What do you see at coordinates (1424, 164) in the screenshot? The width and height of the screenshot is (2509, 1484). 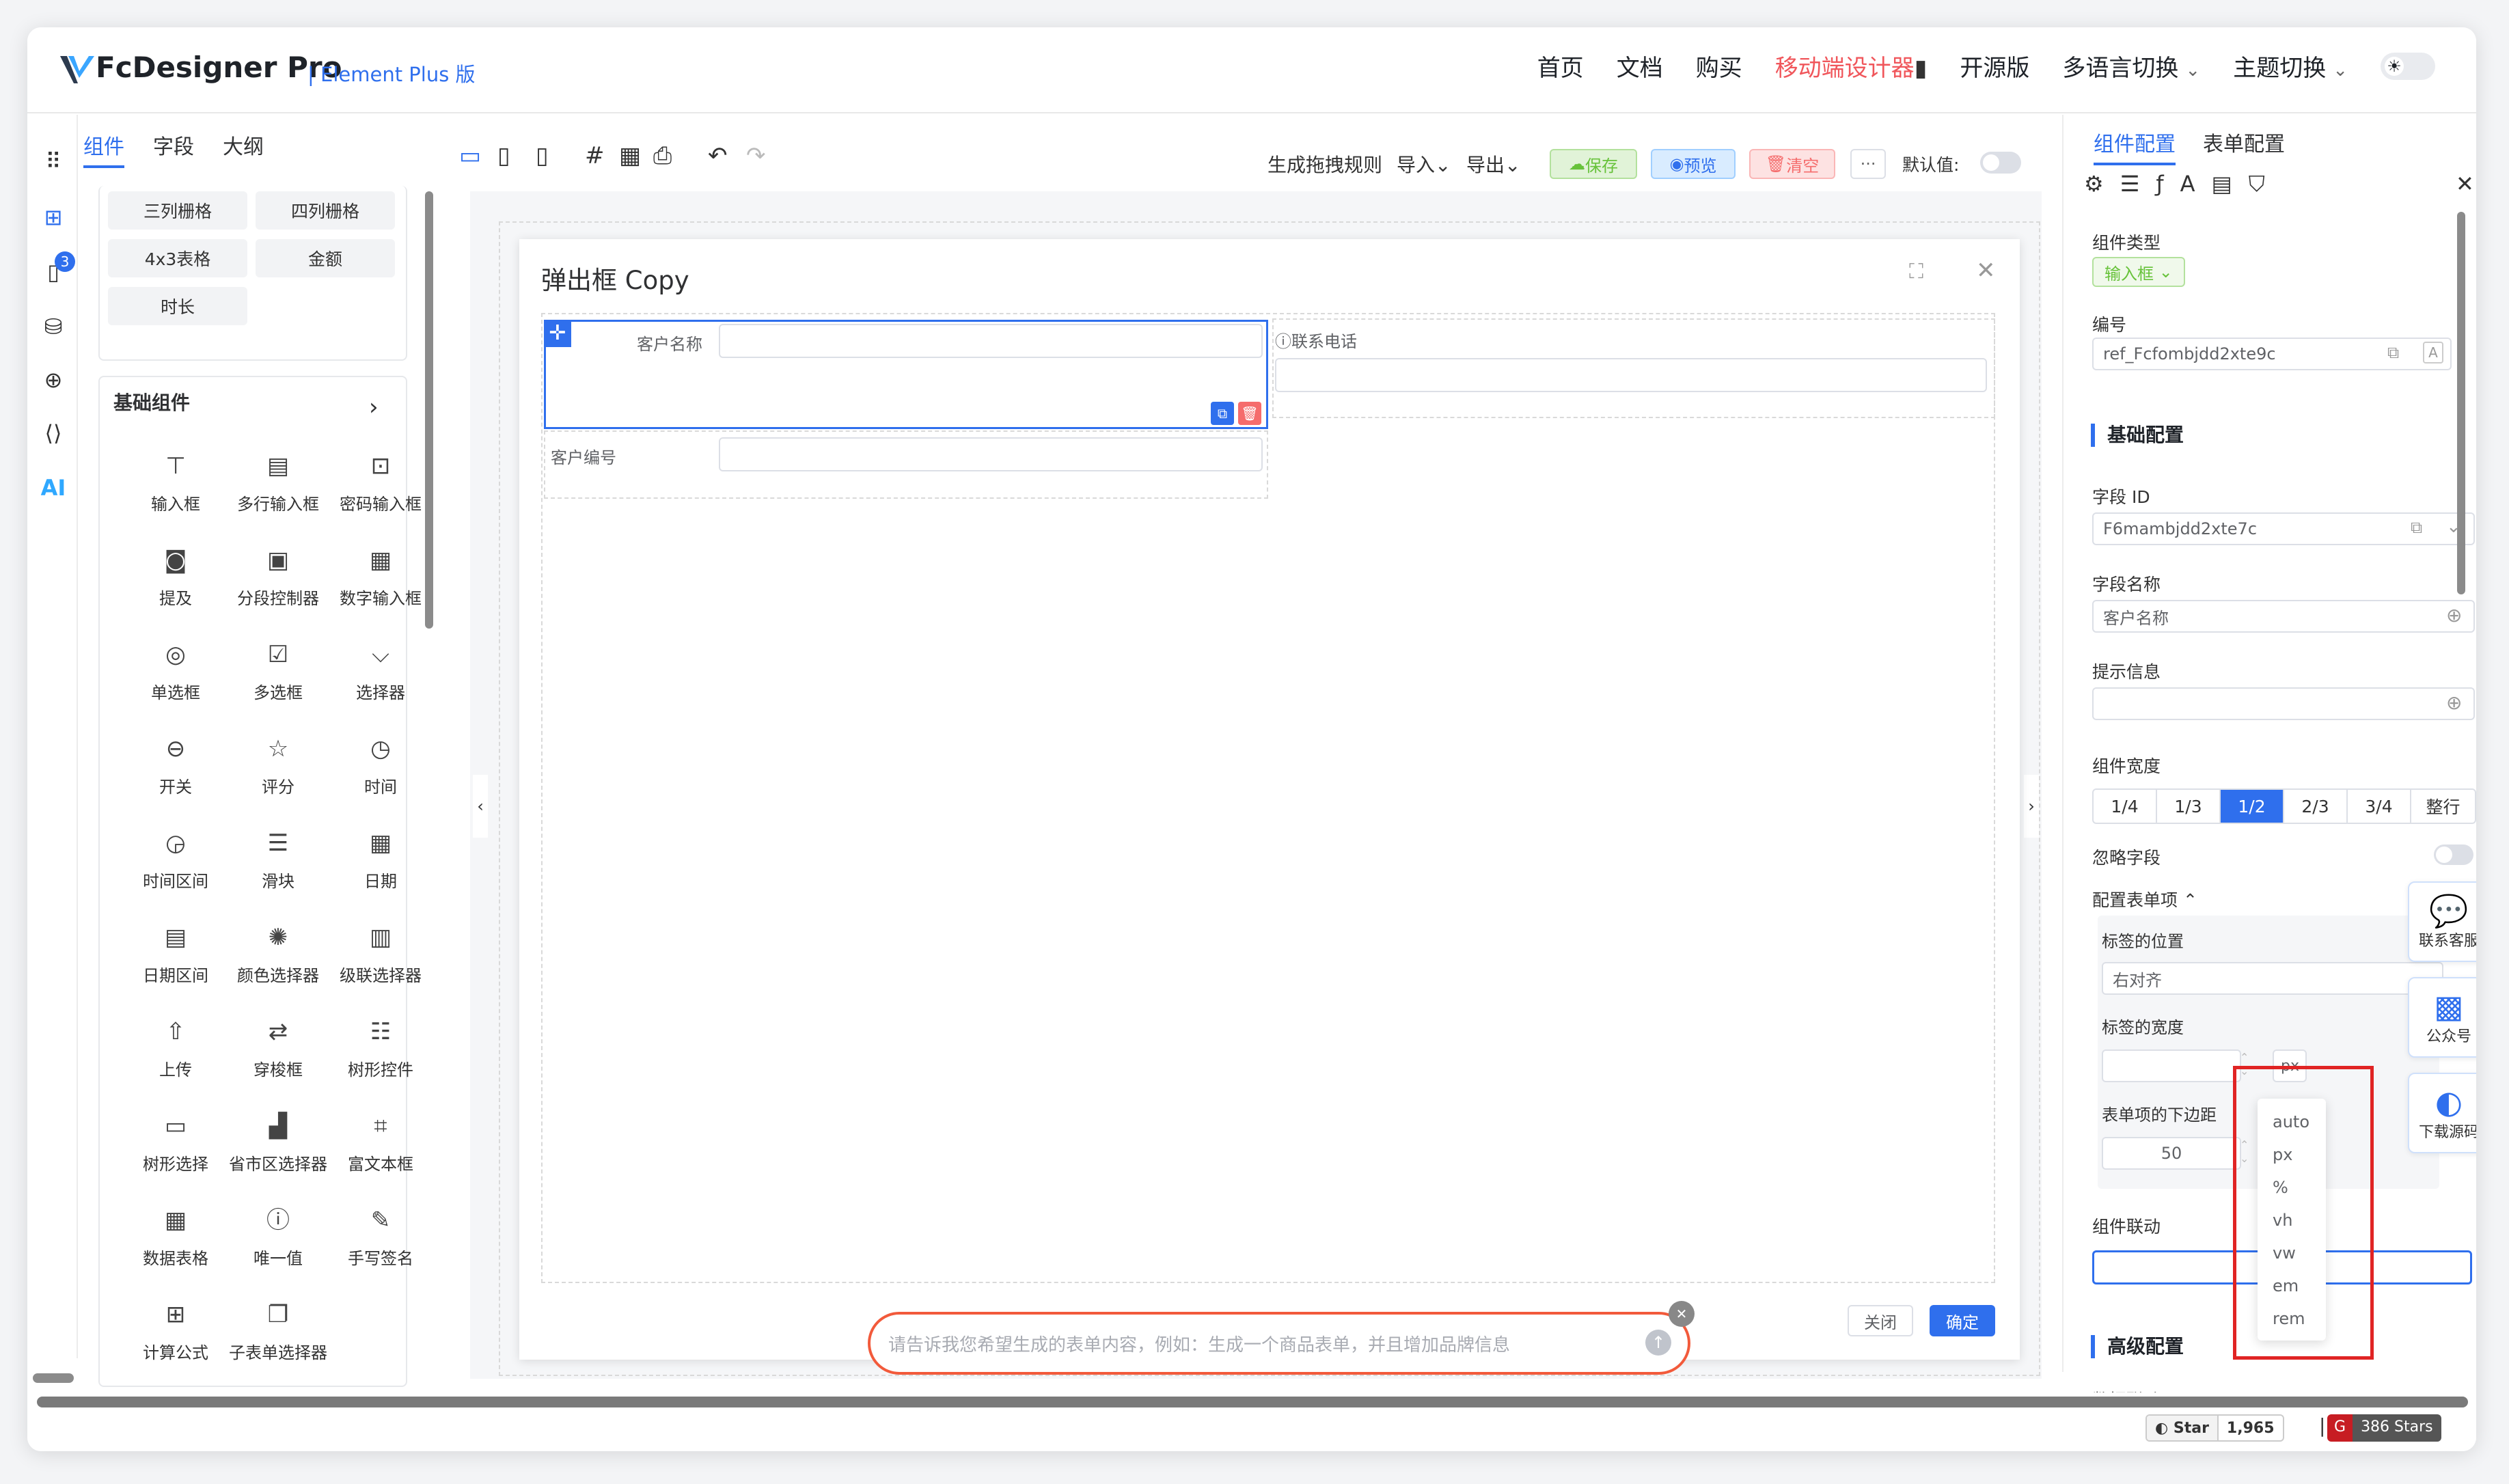 I see `import-menu: 导入⌄` at bounding box center [1424, 164].